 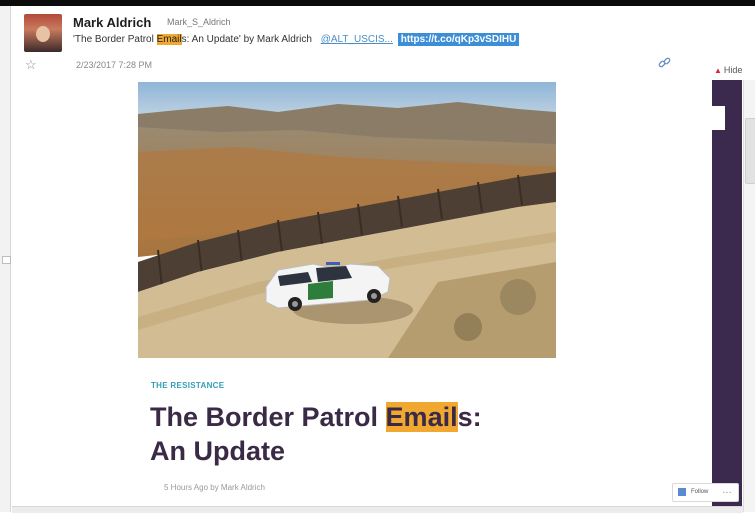 I want to click on title-search-highlight: Email, so click(x=421, y=417).